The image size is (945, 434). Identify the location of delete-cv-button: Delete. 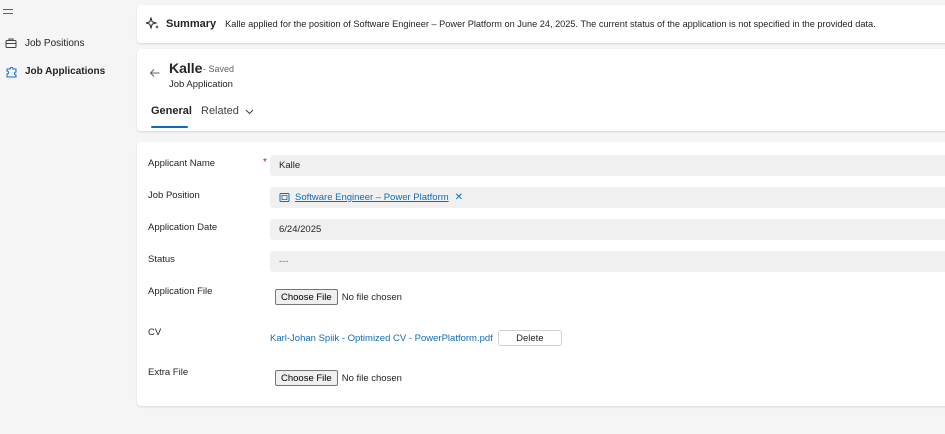
(529, 338).